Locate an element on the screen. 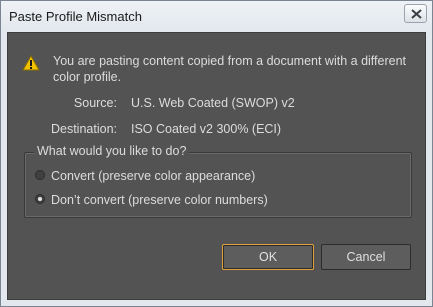 The width and height of the screenshot is (433, 307). cancel-button: Cancel is located at coordinates (366, 257).